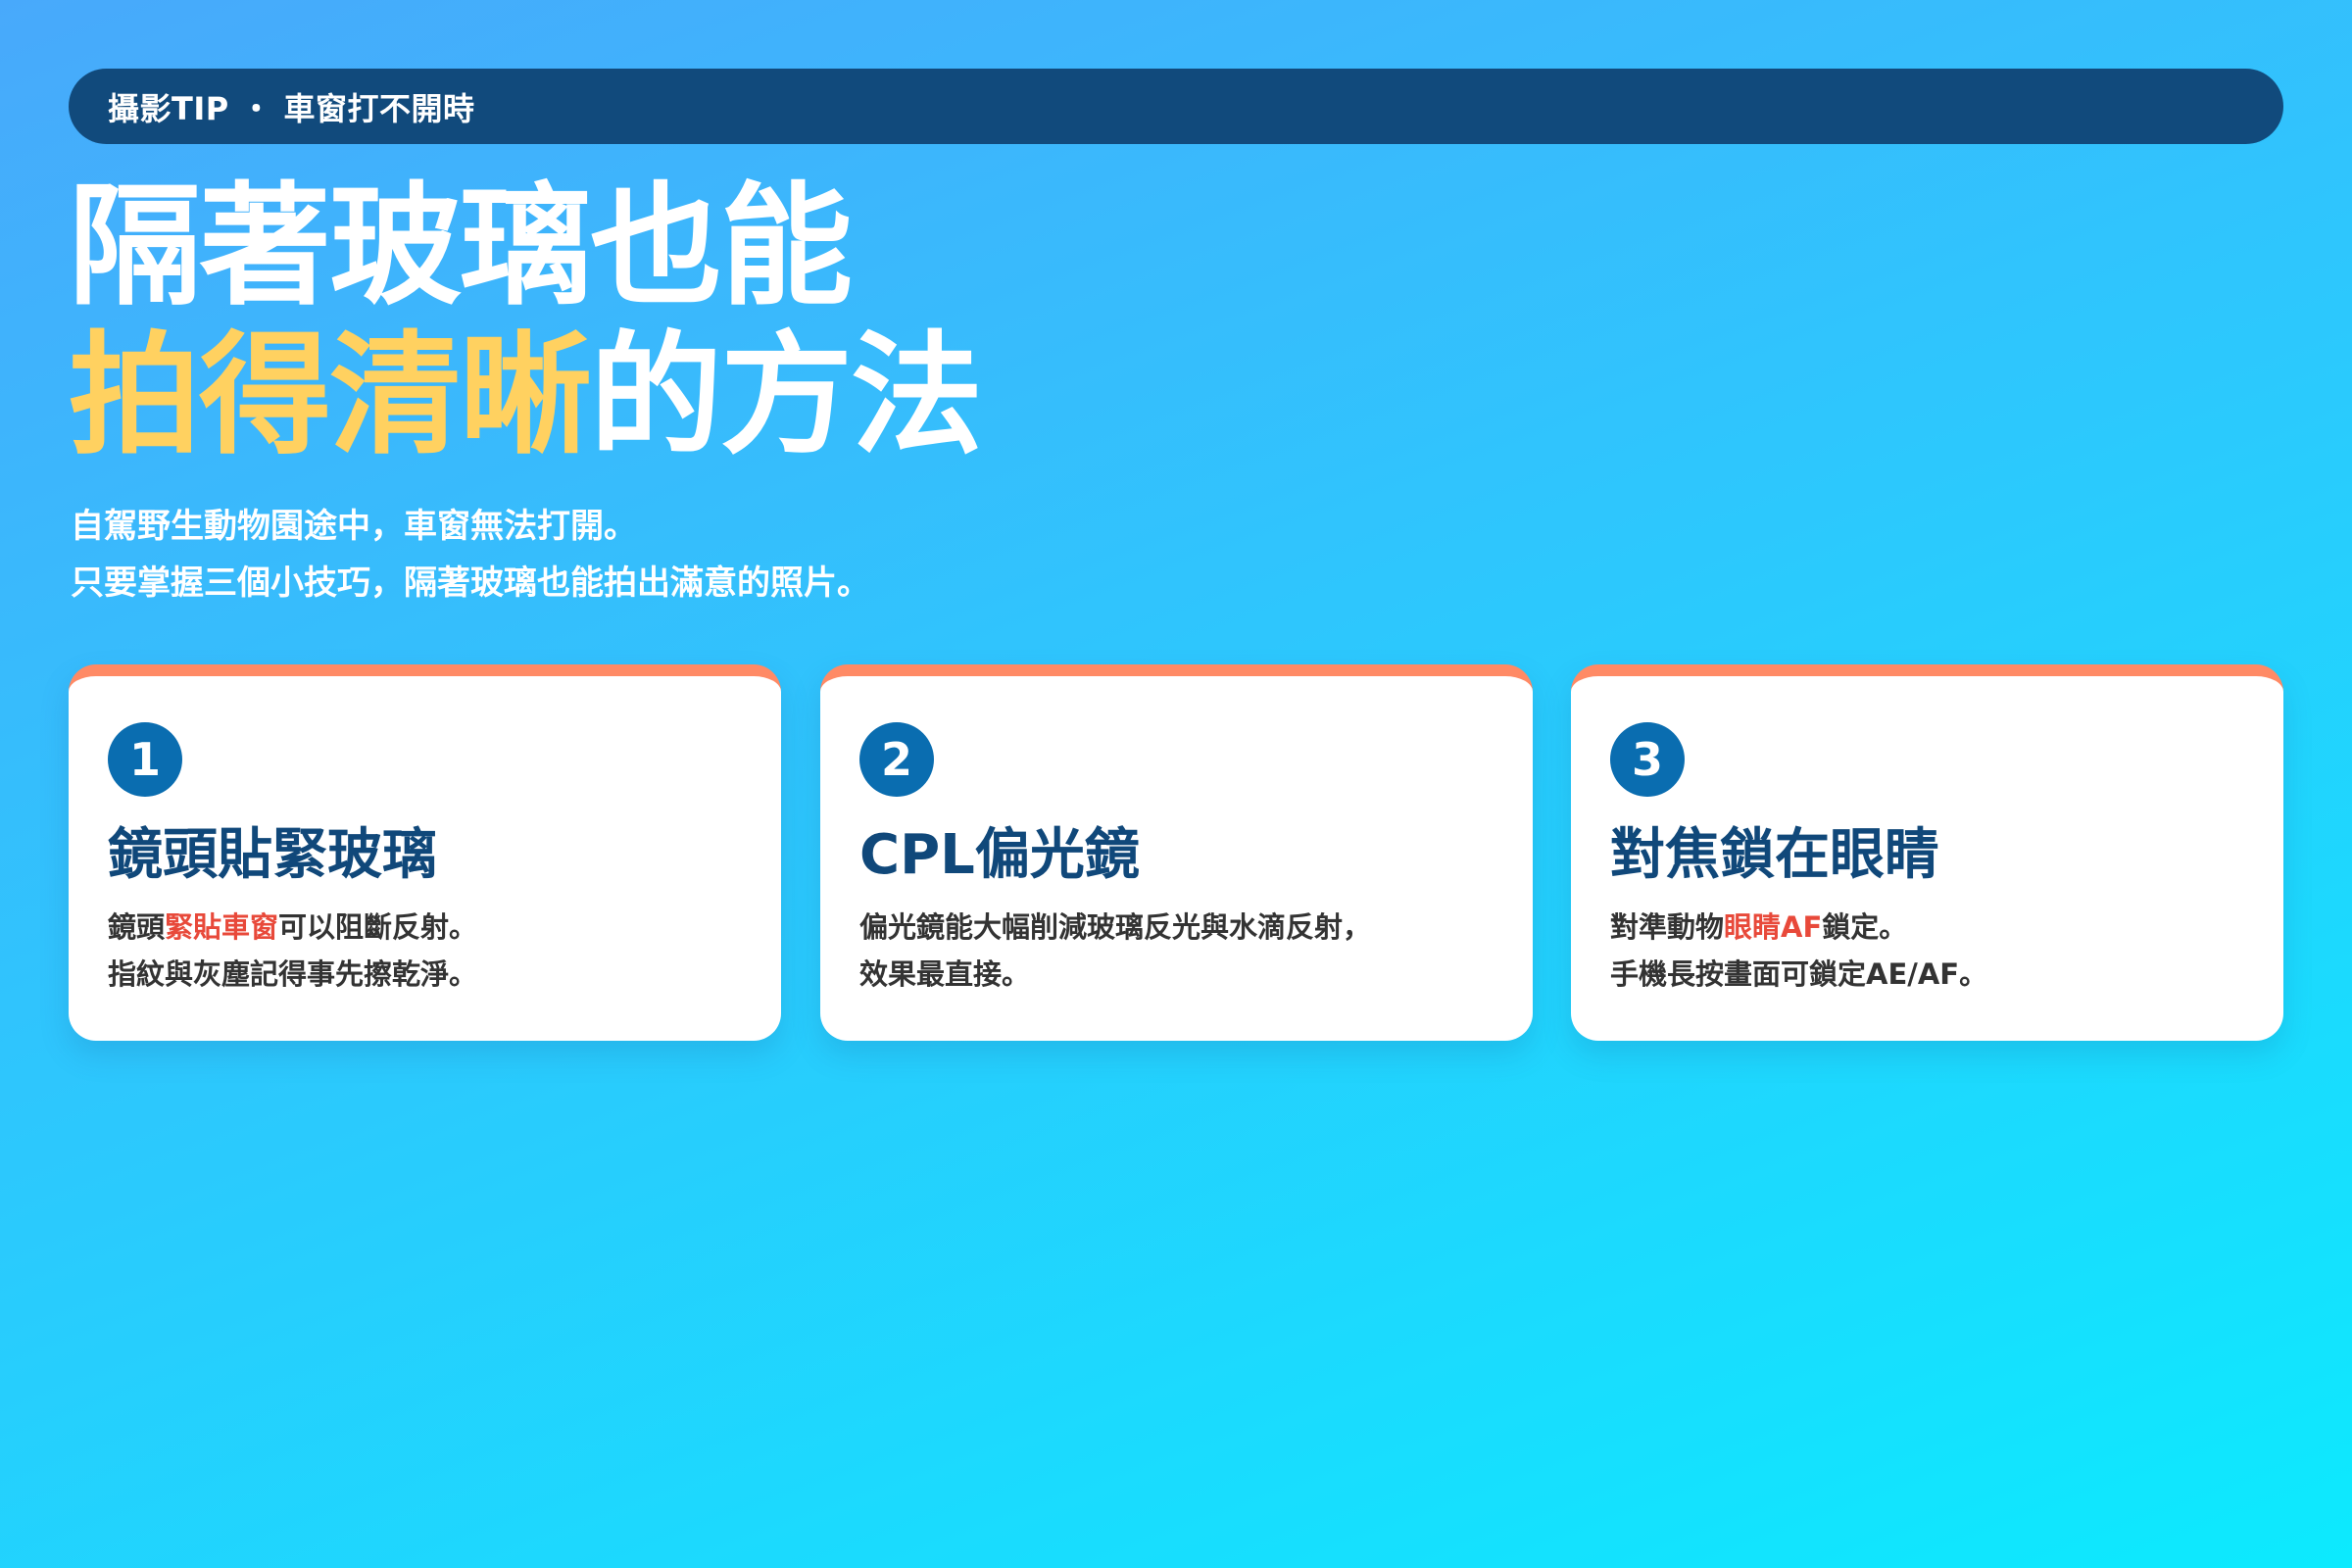 Image resolution: width=2352 pixels, height=1568 pixels. I want to click on tip-body-text: 可以阻斷反射。, so click(378, 927).